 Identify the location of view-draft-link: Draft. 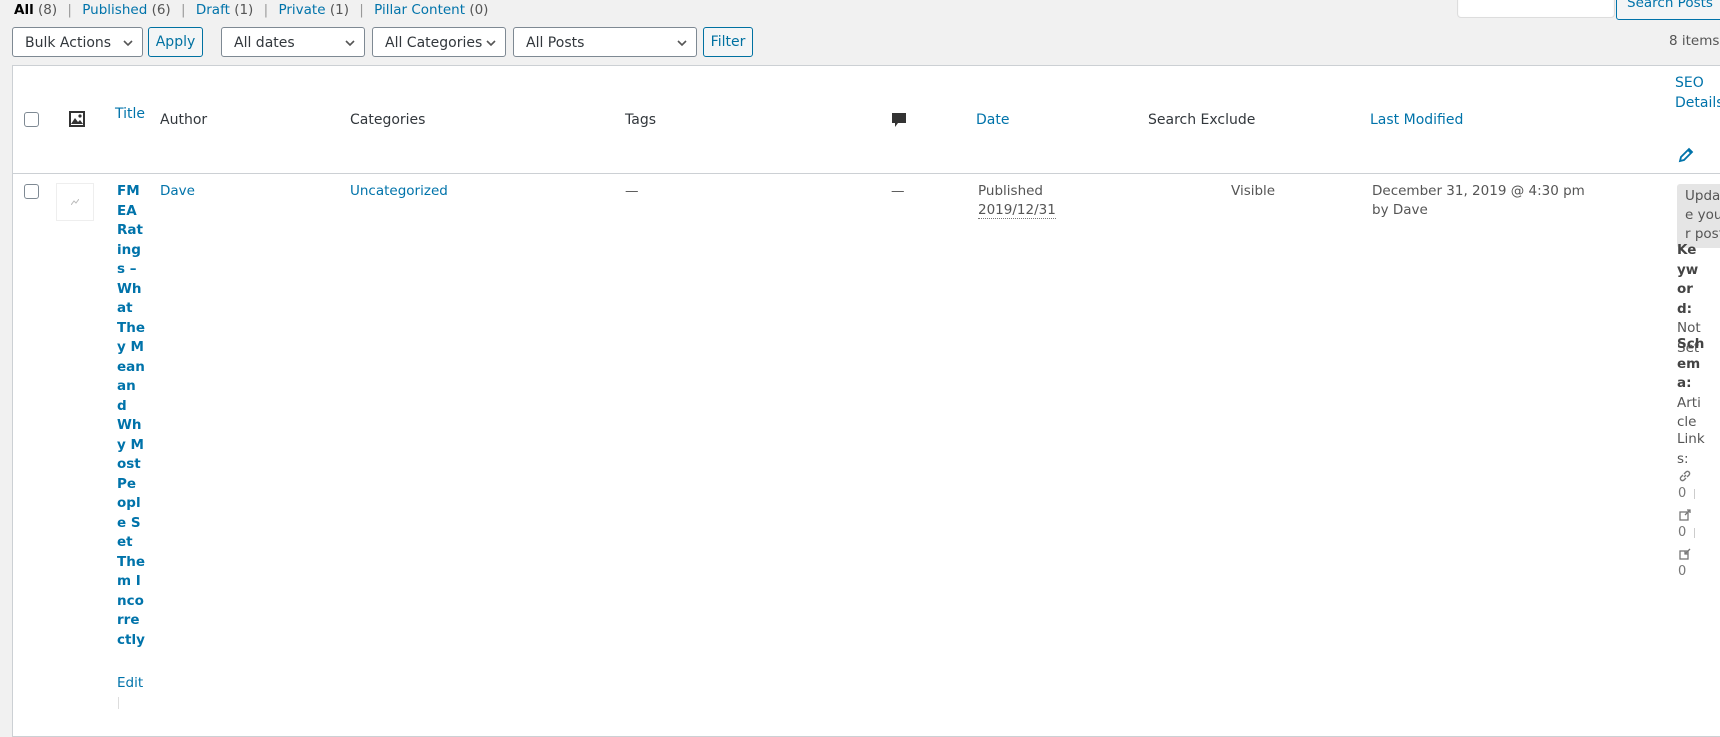
(213, 10).